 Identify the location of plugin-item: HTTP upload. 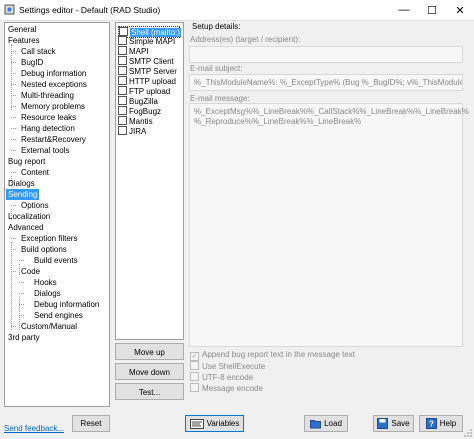
(147, 81).